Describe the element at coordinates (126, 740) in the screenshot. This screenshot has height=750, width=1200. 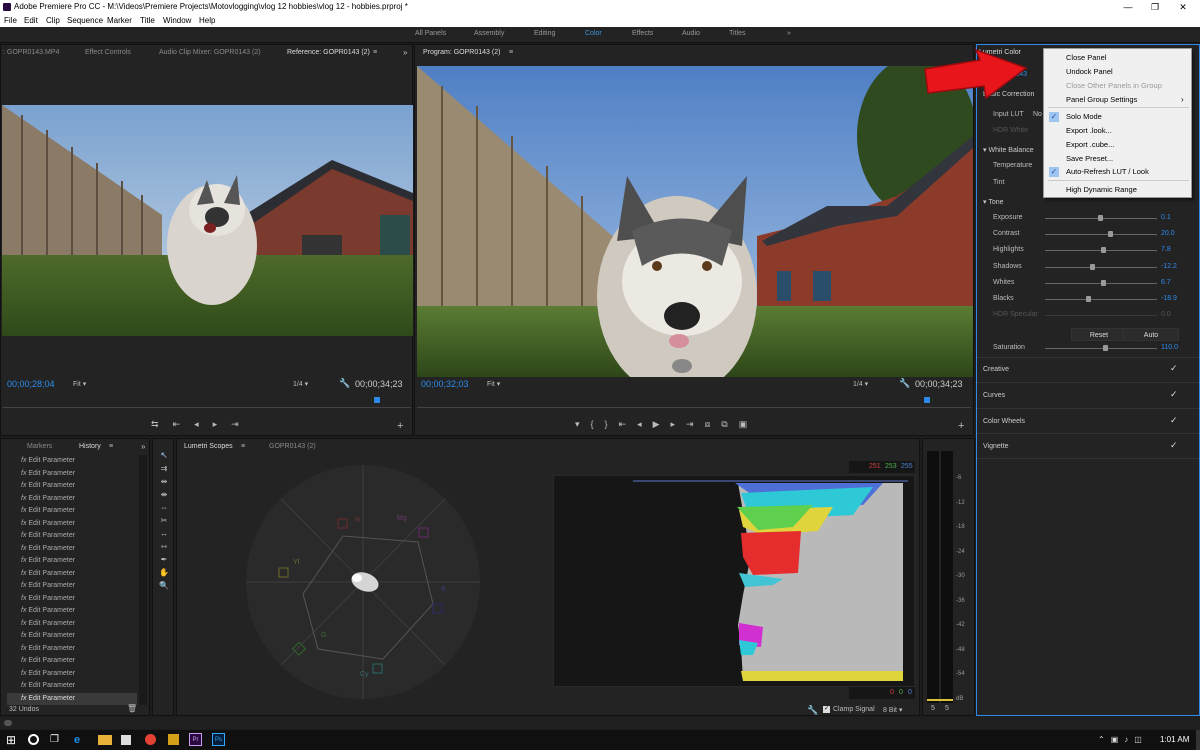
I see `store-icon` at that location.